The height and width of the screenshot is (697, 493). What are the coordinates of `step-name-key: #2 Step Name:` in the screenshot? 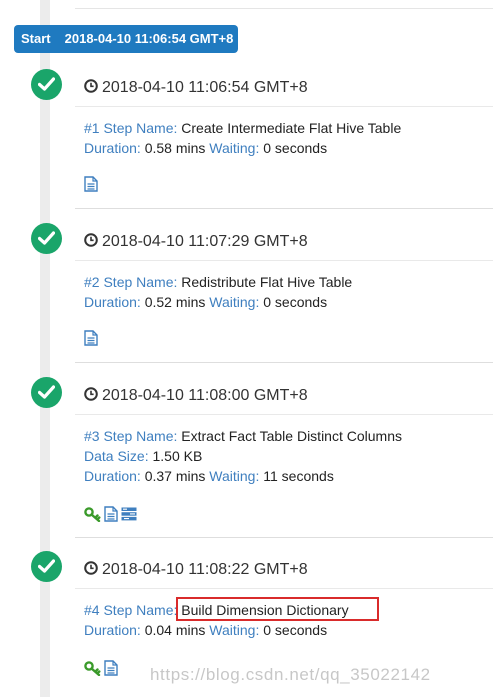 It's located at (131, 282).